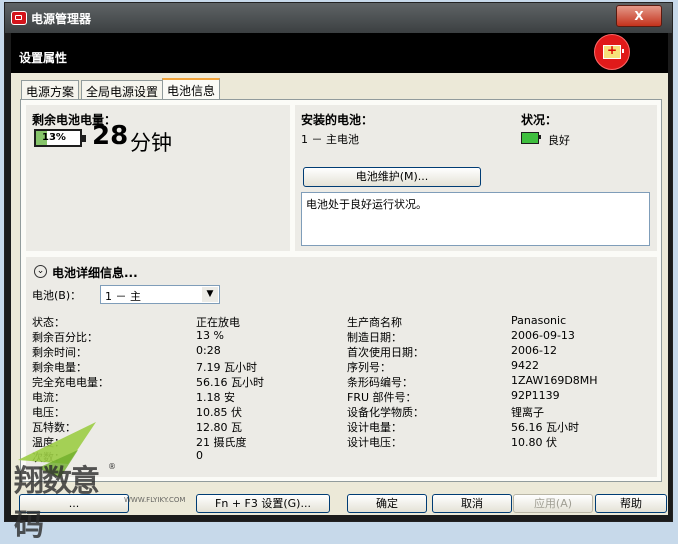  I want to click on battery-select-label: 电池(B)：, so click(57, 295).